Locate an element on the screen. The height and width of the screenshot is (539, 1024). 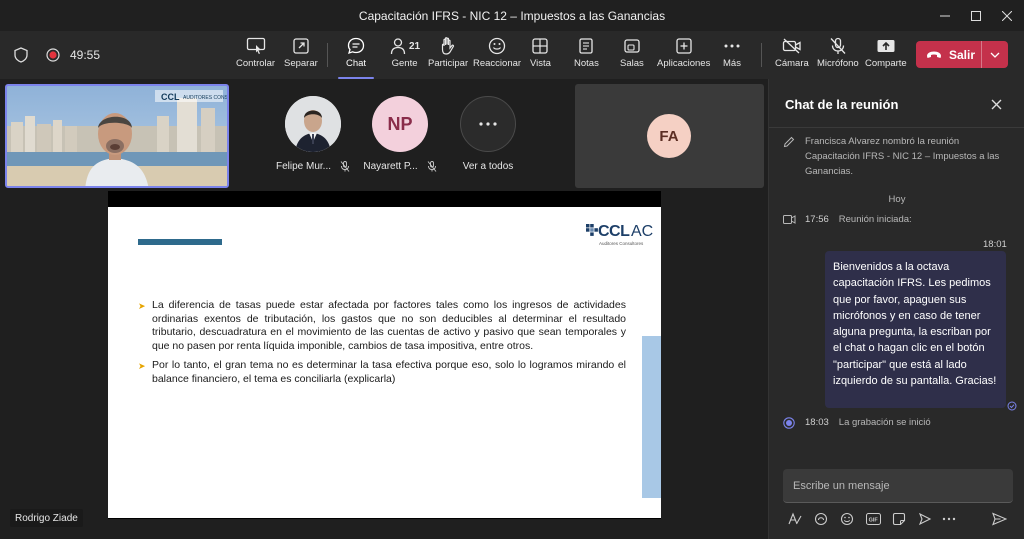
close-chat-button is located at coordinates (996, 104).